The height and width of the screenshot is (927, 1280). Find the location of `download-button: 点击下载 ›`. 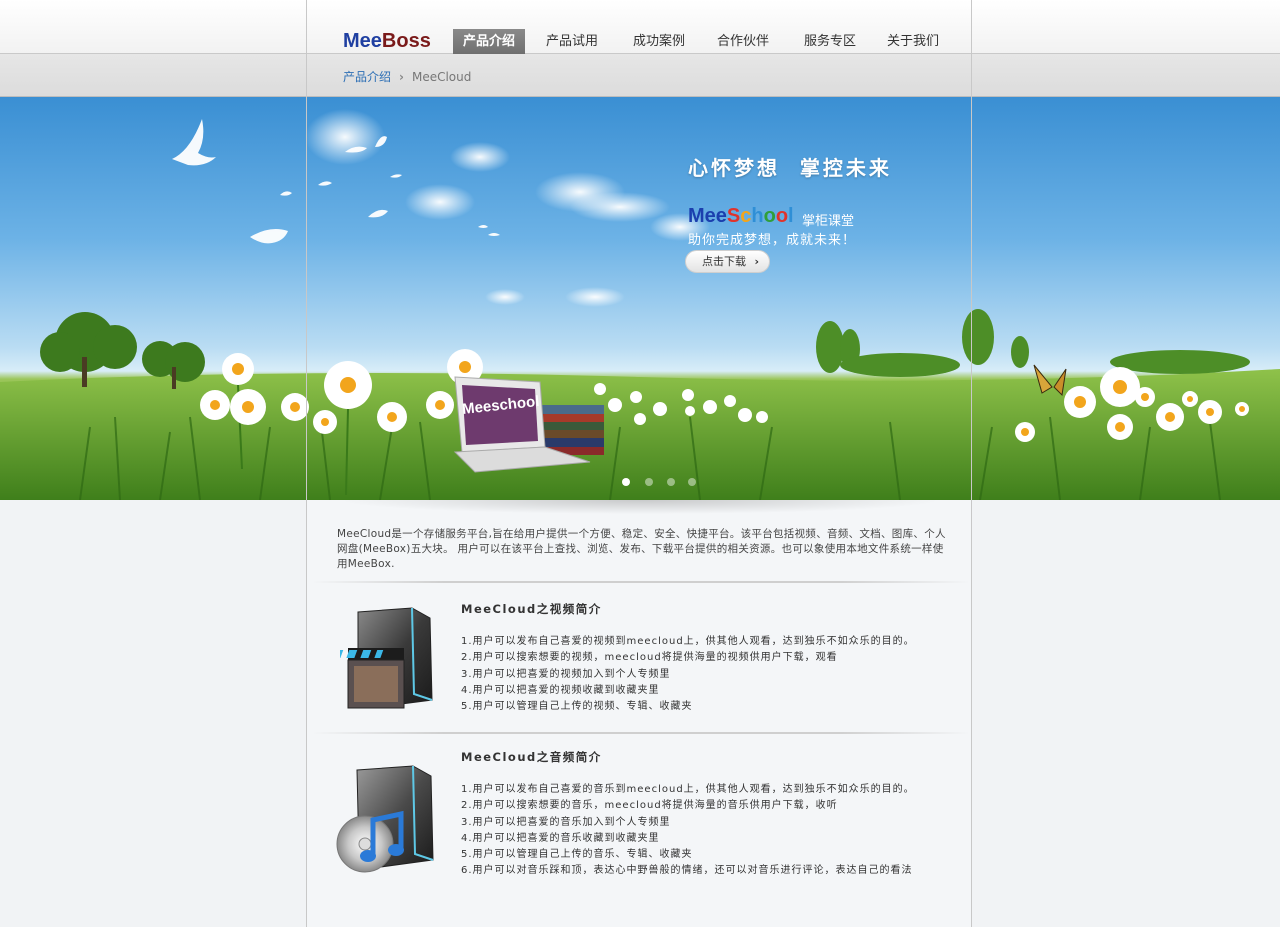

download-button: 点击下载 › is located at coordinates (727, 261).